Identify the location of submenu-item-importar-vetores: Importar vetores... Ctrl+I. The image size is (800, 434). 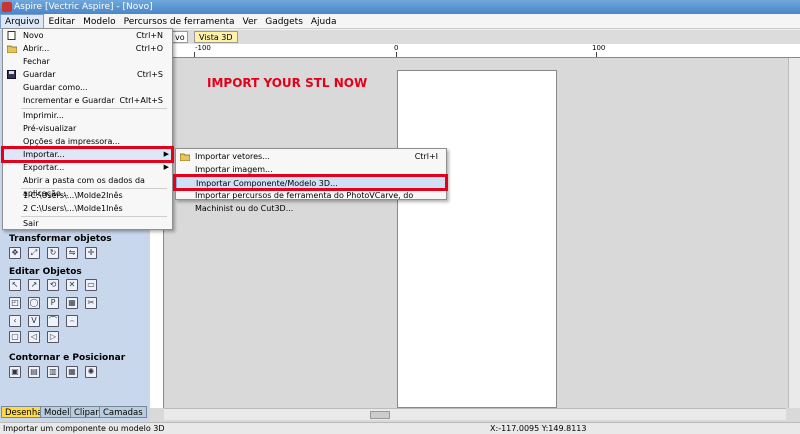
(311, 156).